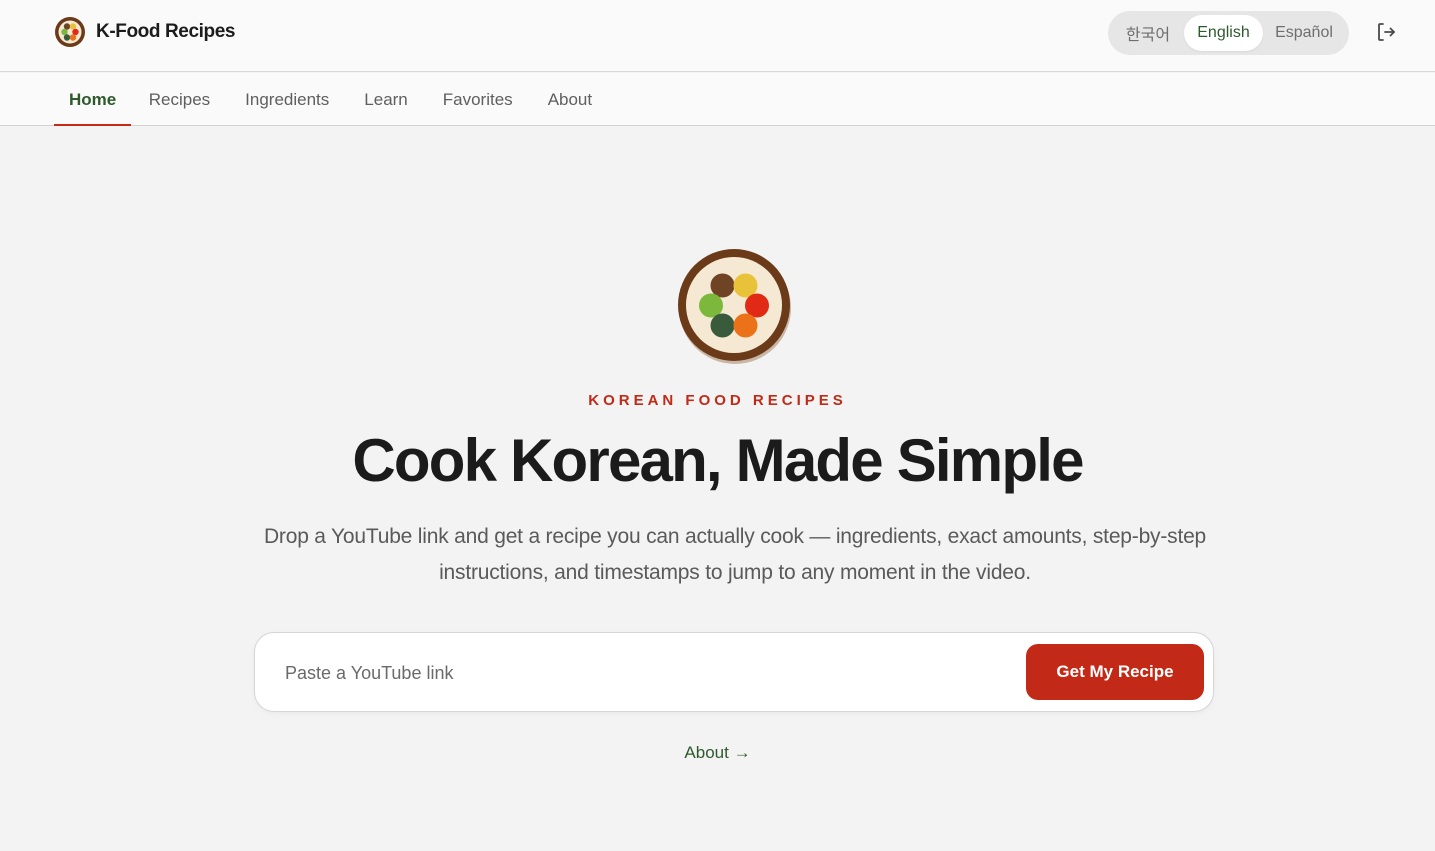  What do you see at coordinates (386, 99) in the screenshot?
I see `tab-learn: Learn` at bounding box center [386, 99].